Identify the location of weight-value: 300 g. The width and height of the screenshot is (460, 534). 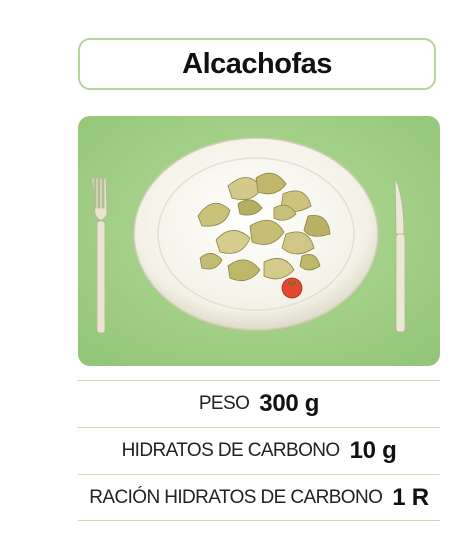
(289, 403).